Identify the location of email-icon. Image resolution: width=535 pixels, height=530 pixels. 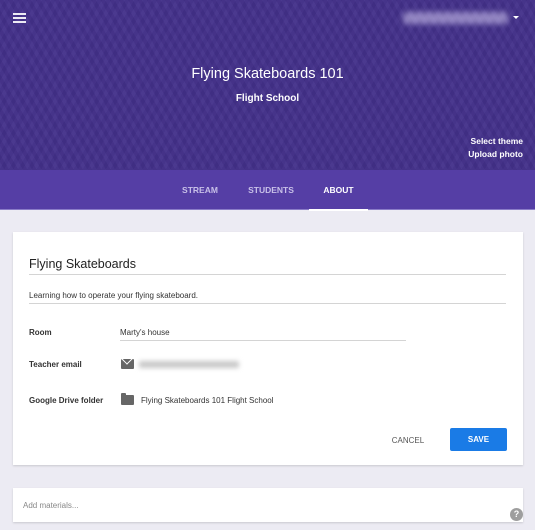
(127, 364).